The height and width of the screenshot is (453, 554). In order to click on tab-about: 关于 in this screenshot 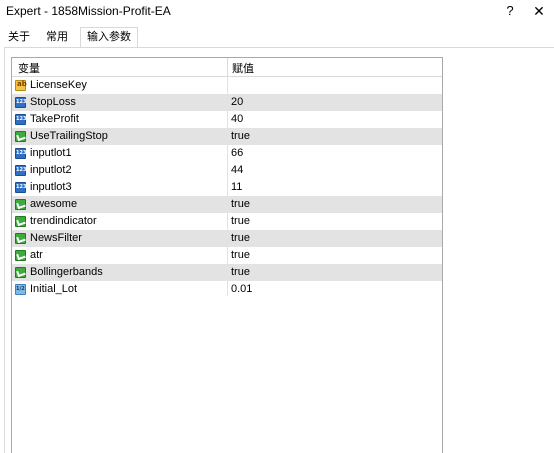, I will do `click(19, 37)`.